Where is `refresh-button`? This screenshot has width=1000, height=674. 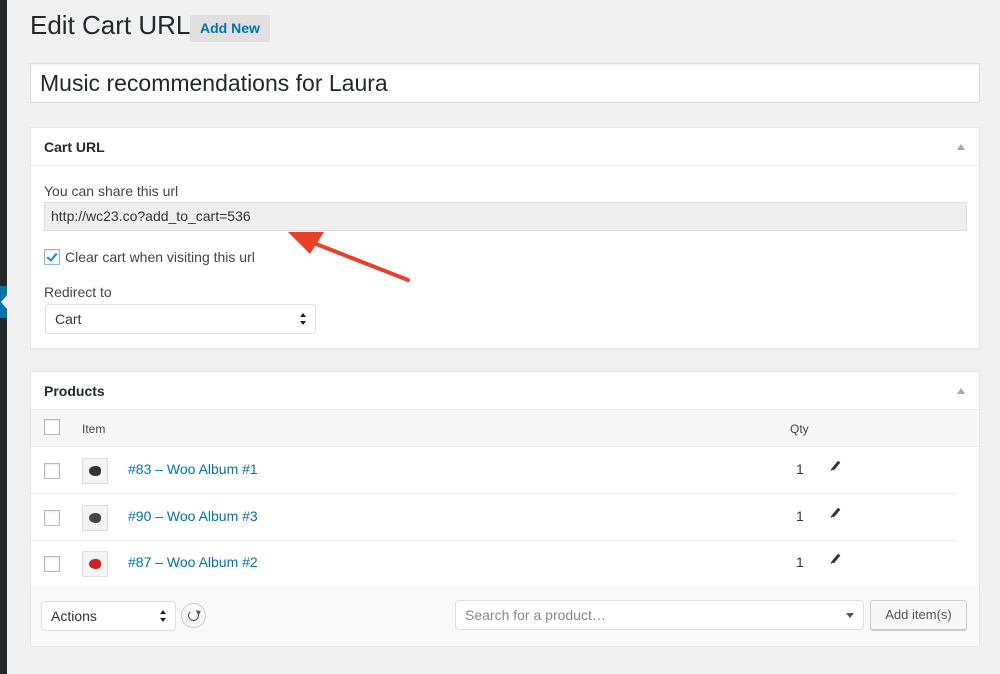
refresh-button is located at coordinates (193, 615).